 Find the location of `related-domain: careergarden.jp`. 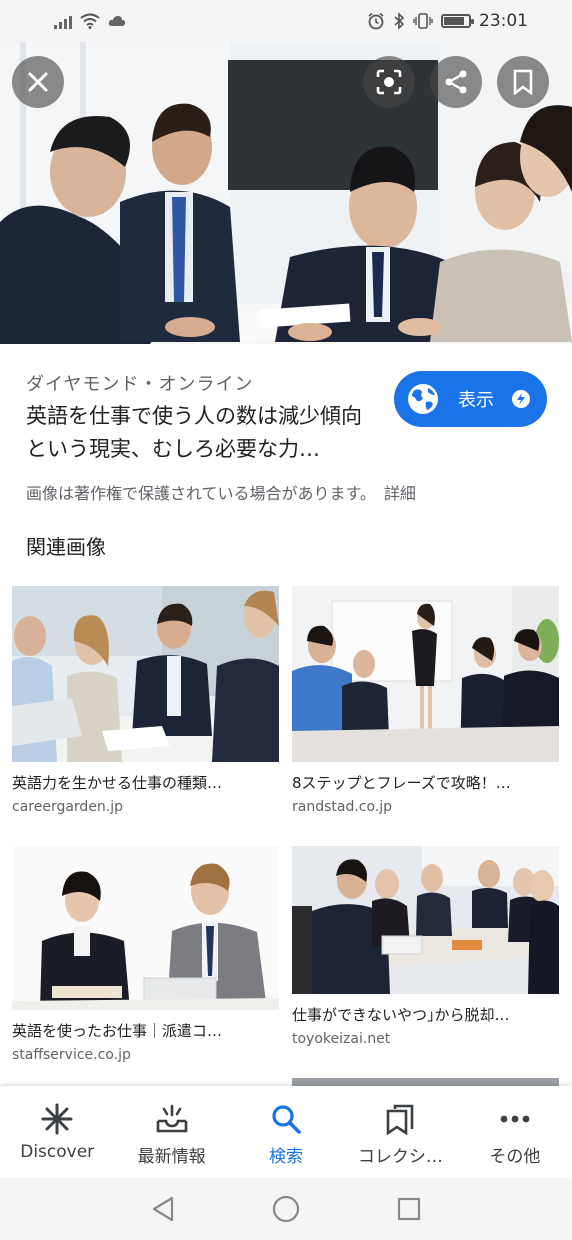

related-domain: careergarden.jp is located at coordinates (68, 807).